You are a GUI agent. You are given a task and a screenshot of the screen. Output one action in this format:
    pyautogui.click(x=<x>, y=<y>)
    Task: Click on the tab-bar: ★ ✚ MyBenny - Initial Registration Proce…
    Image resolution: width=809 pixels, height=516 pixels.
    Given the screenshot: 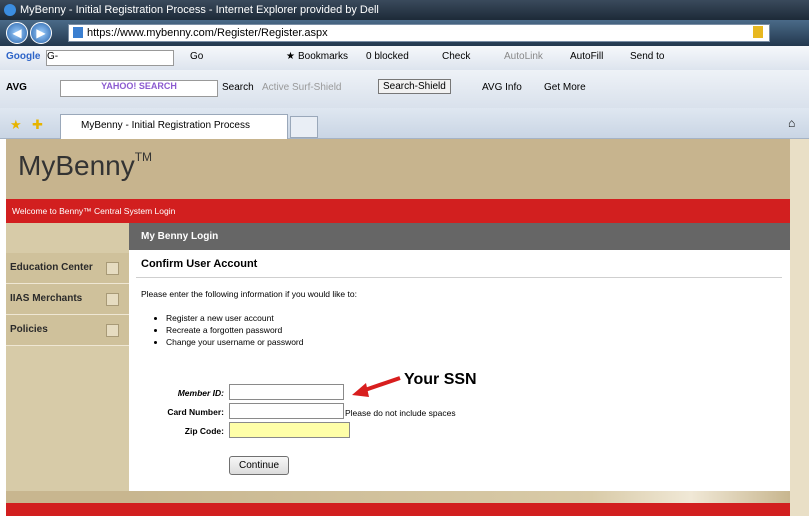 What is the action you would take?
    pyautogui.click(x=404, y=123)
    